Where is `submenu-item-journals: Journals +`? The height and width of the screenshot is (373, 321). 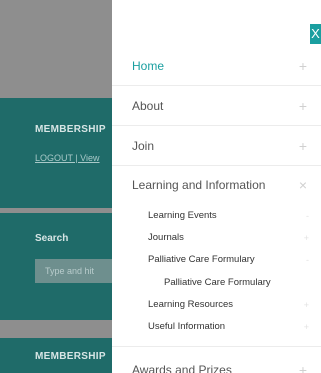 submenu-item-journals: Journals + is located at coordinates (216, 238).